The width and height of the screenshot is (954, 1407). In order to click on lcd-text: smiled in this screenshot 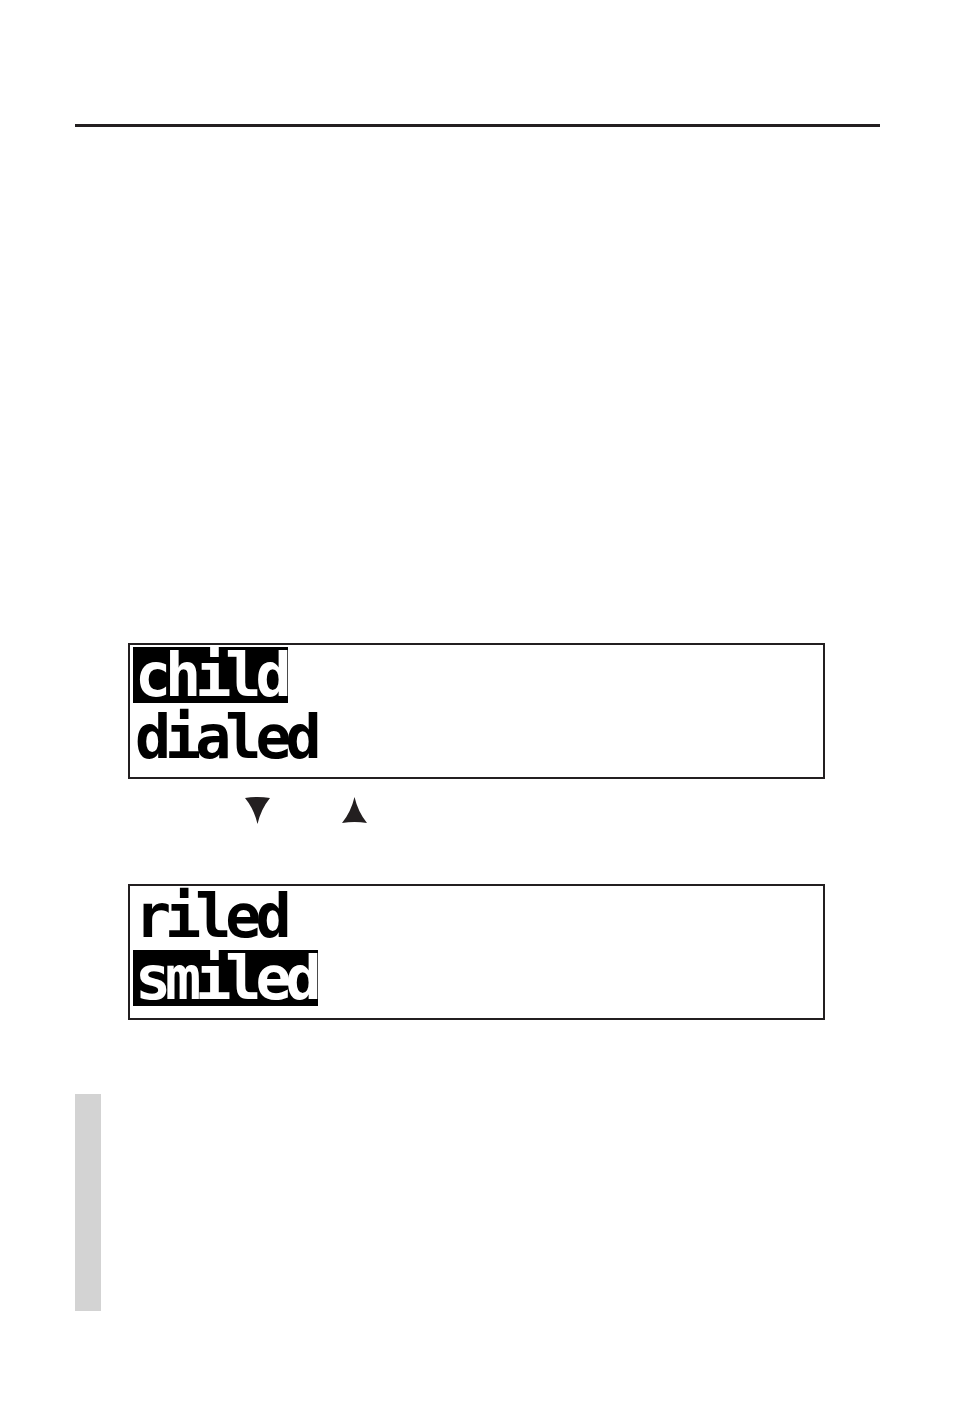, I will do `click(225, 978)`.